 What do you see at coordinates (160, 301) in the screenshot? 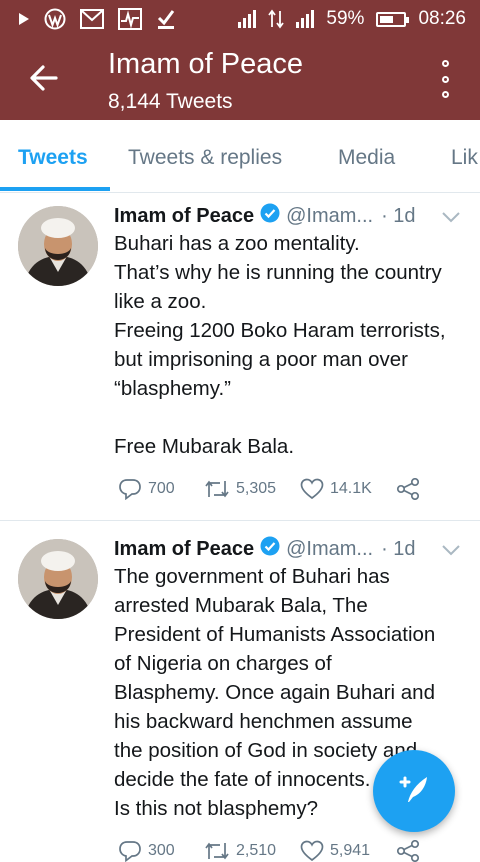
I see `tweet-line: like a zoo.` at bounding box center [160, 301].